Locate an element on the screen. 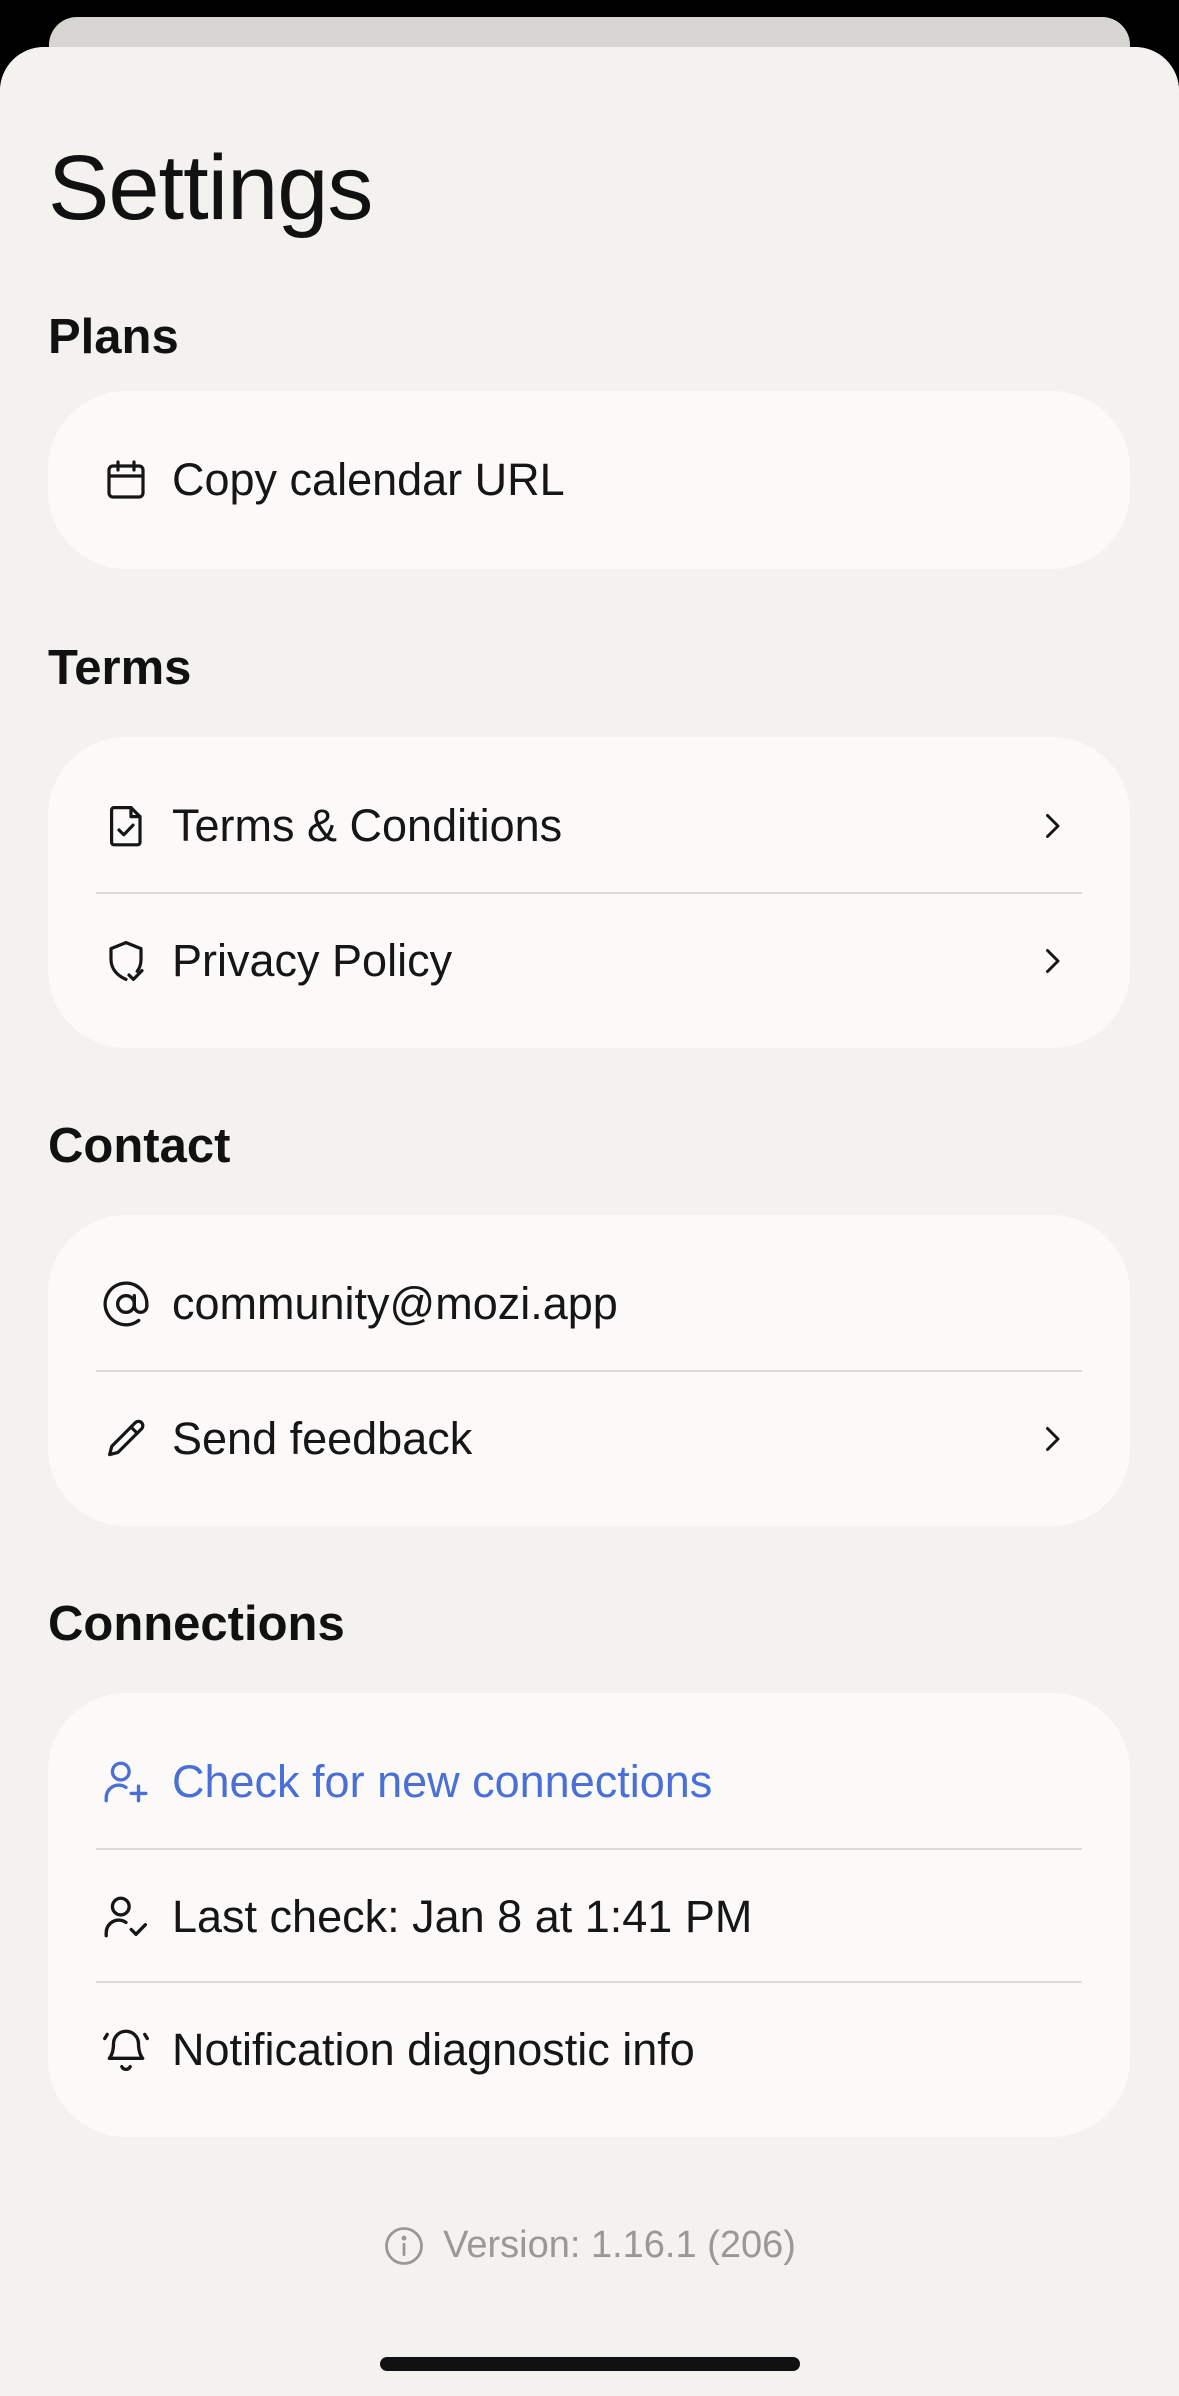  community-email-label: community@mozi.app is located at coordinates (395, 1303).